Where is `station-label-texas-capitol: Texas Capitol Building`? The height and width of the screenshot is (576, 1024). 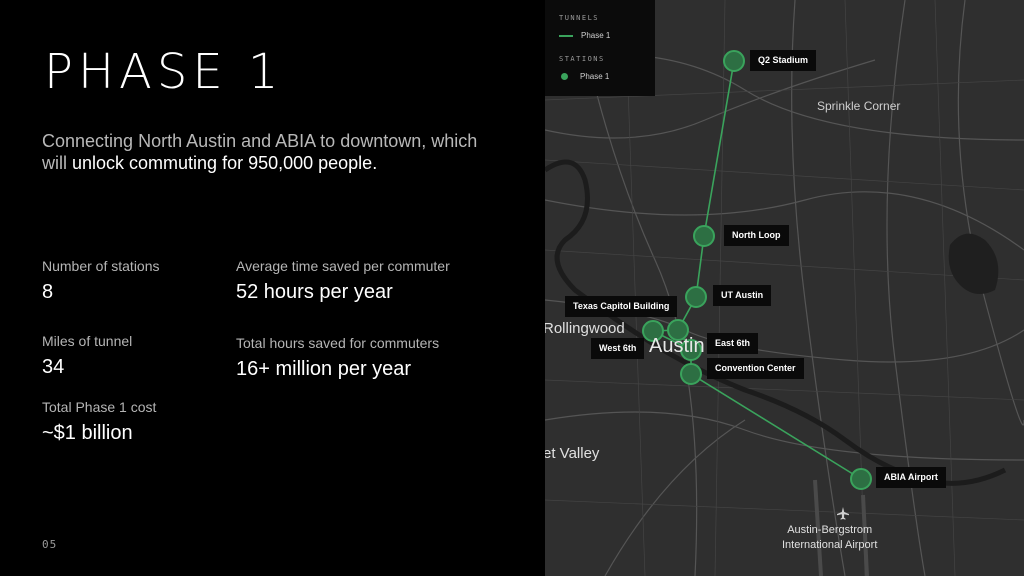
station-label-texas-capitol: Texas Capitol Building is located at coordinates (621, 306).